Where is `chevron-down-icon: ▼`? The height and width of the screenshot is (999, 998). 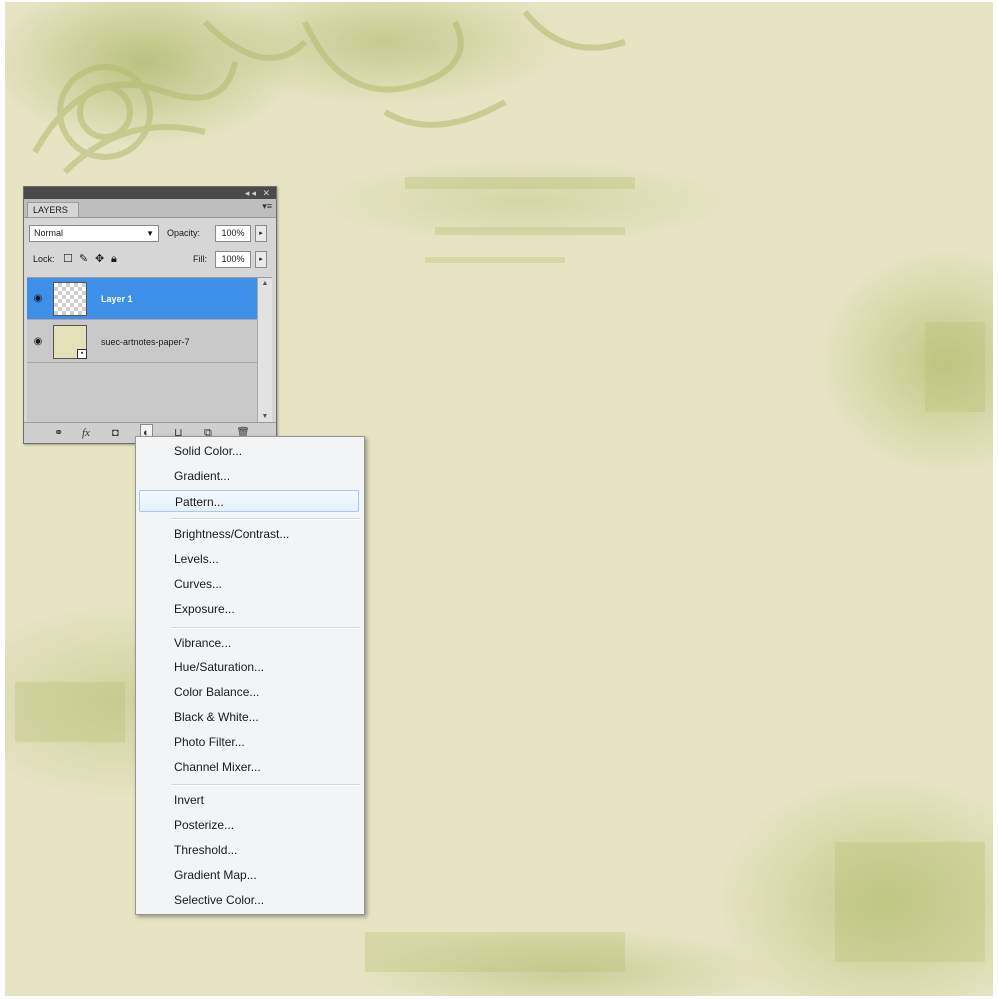 chevron-down-icon: ▼ is located at coordinates (150, 233).